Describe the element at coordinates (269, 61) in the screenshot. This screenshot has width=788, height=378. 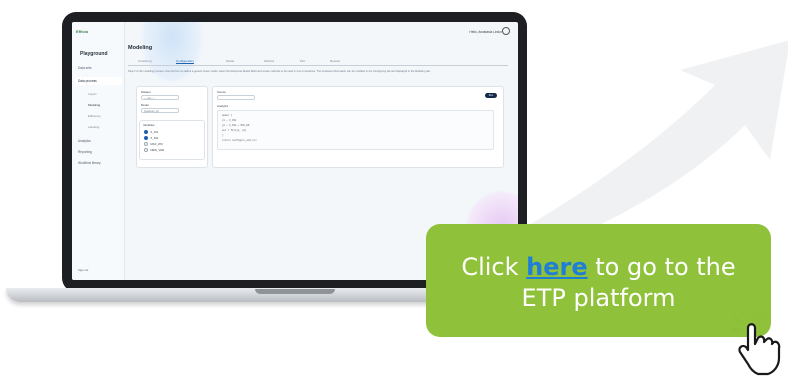
I see `tab-method: Method` at that location.